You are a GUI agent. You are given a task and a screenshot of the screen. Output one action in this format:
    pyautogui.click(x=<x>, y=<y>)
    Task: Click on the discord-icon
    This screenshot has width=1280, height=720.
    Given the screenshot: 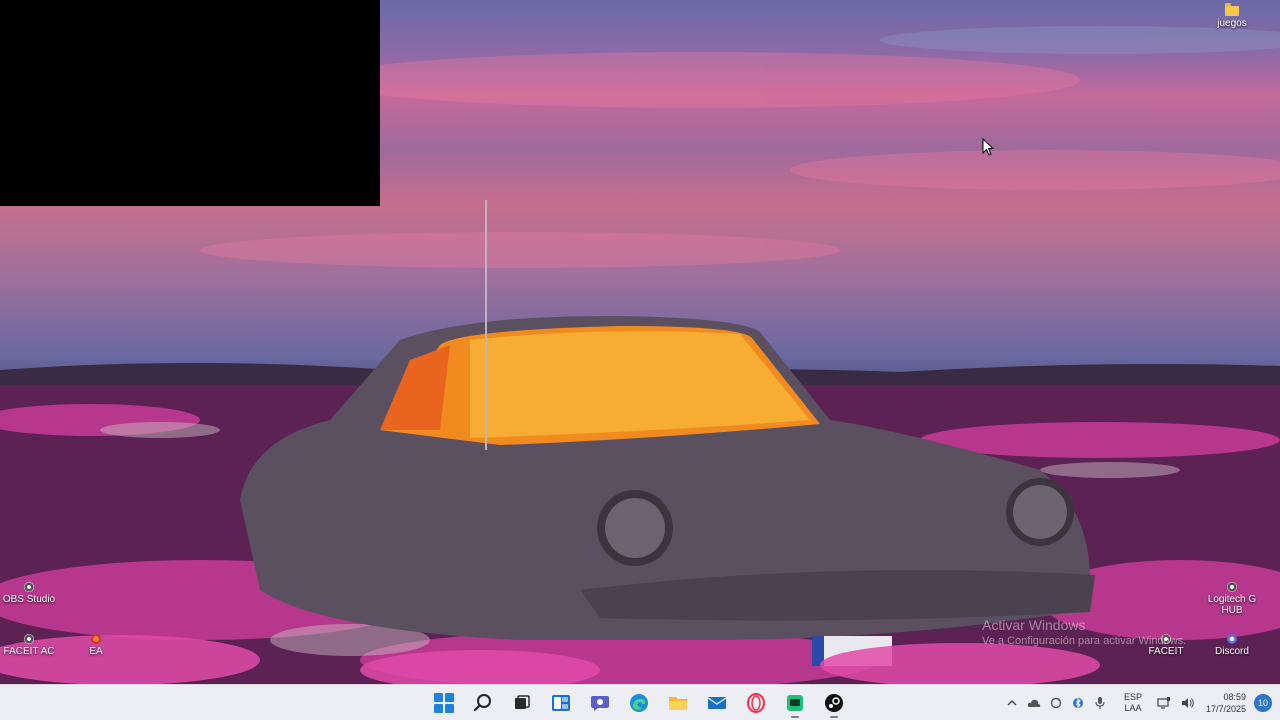 What is the action you would take?
    pyautogui.click(x=1232, y=639)
    